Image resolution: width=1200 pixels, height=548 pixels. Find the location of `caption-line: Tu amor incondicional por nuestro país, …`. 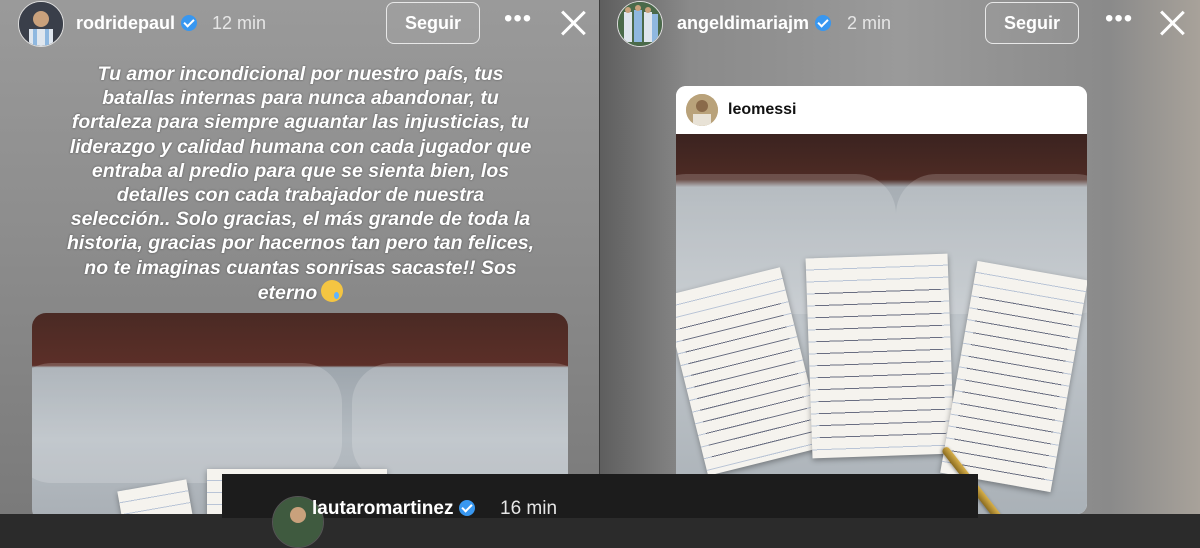

caption-line: Tu amor incondicional por nuestro país, … is located at coordinates (300, 74).